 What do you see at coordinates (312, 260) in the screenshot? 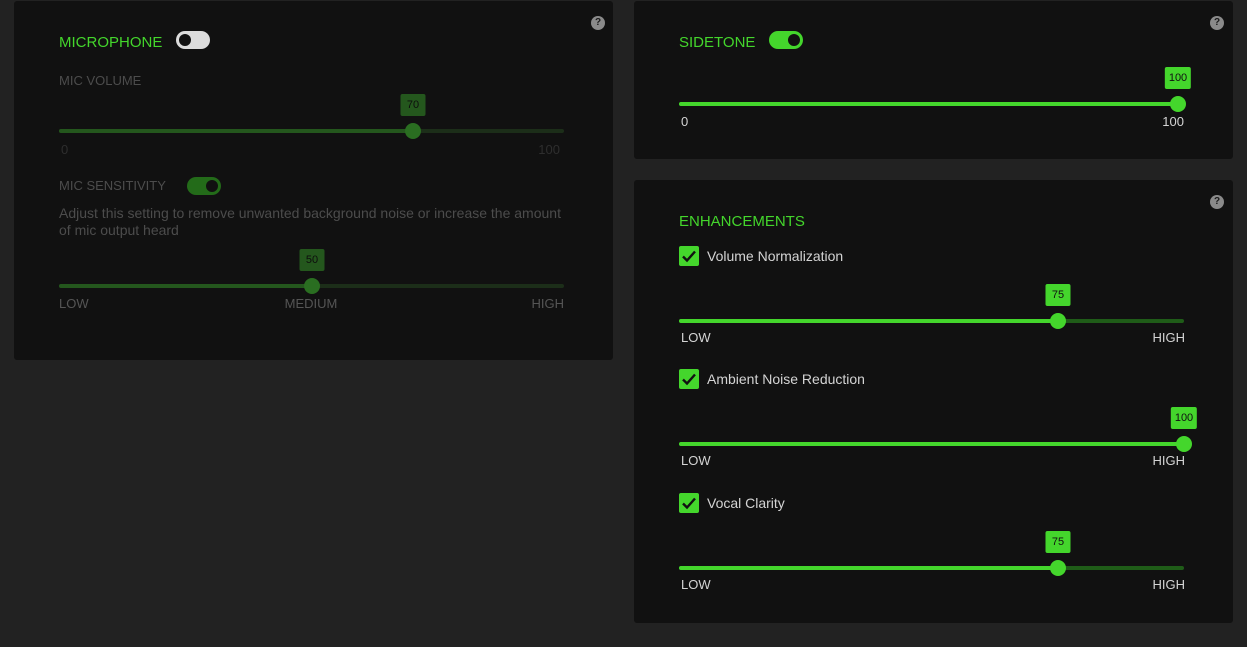
I see `slider-value-bubble: 50` at bounding box center [312, 260].